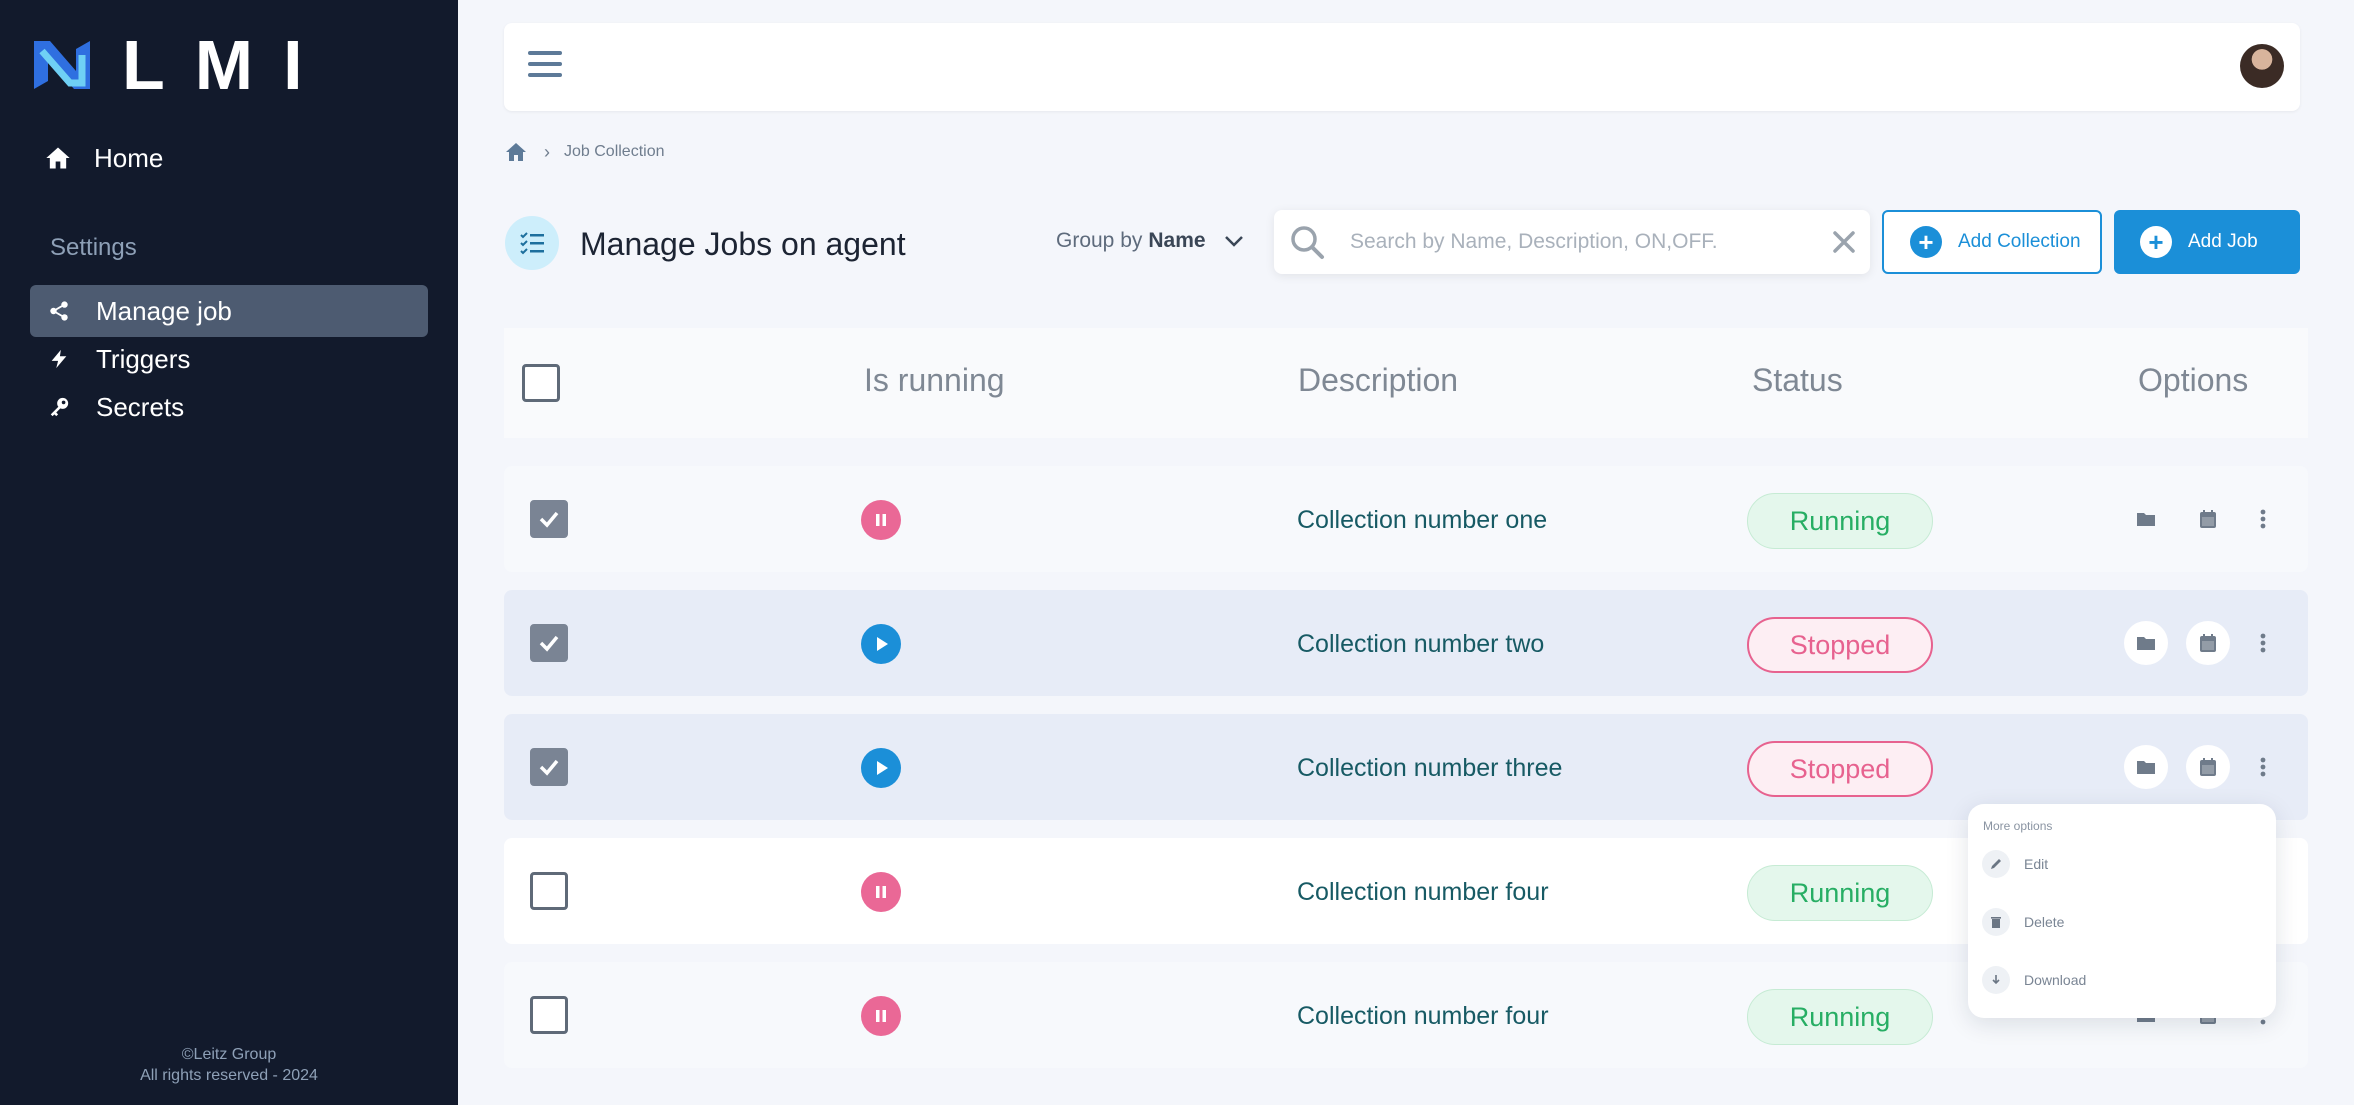 The width and height of the screenshot is (2354, 1105). I want to click on sidebar-item-manage-job: Manage job, so click(229, 311).